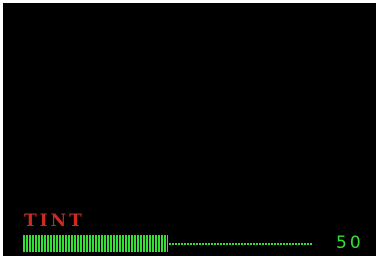 The image size is (379, 259). I want to click on tint-level-slider, so click(168, 243).